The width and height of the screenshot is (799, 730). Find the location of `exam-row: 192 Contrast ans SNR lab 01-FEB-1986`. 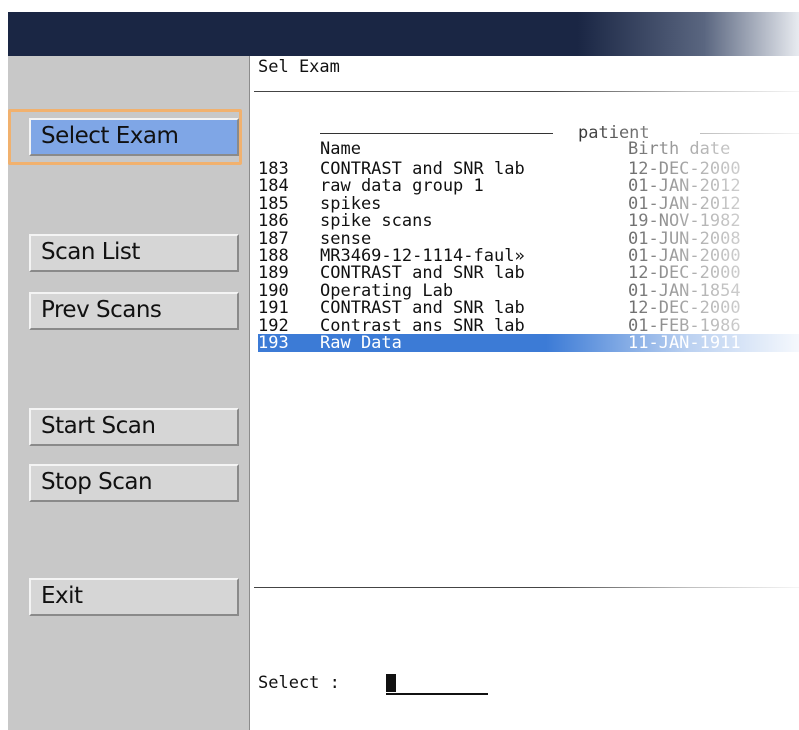

exam-row: 192 Contrast ans SNR lab 01-FEB-1986 is located at coordinates (528, 326).